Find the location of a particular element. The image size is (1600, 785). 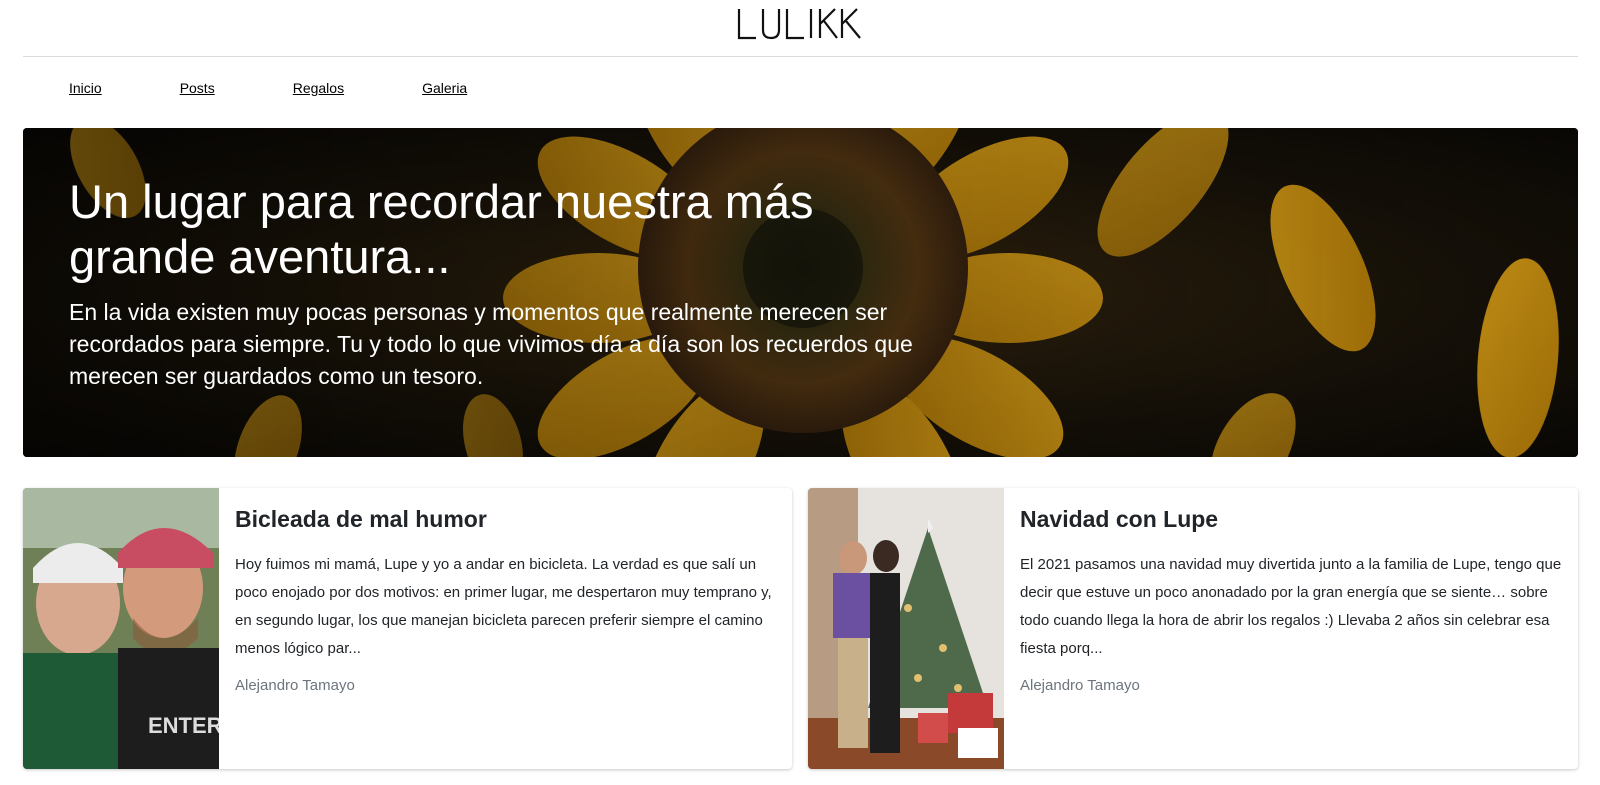

logo-wordmark is located at coordinates (799, 24).